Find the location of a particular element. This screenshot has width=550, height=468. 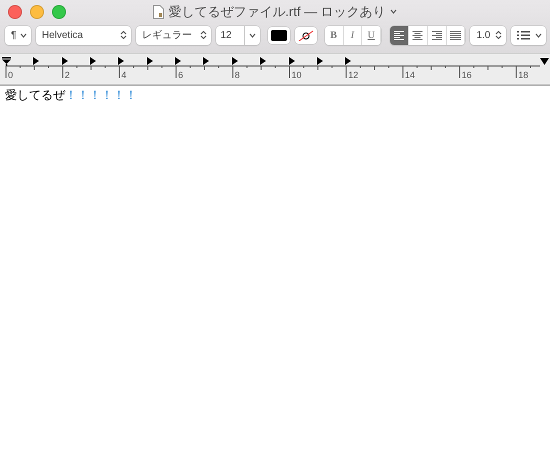

color-swatch-icon is located at coordinates (278, 35).